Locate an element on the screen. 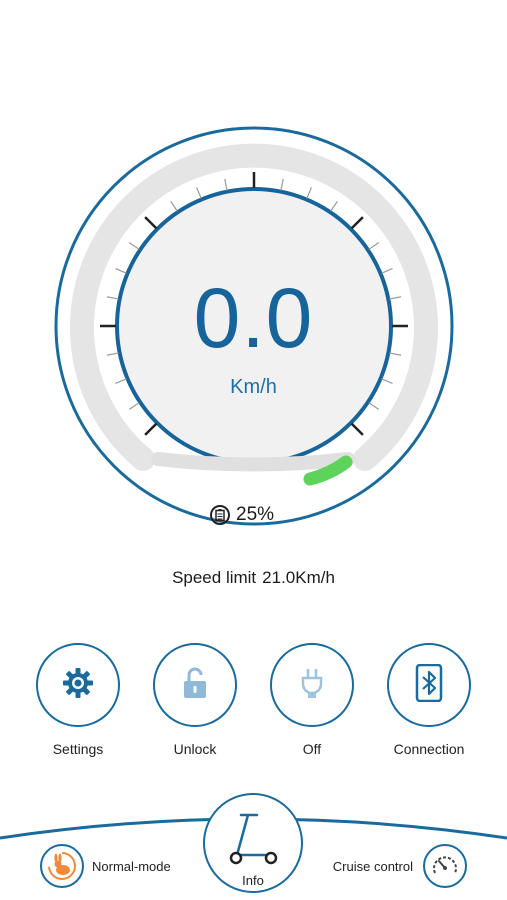 This screenshot has width=507, height=900. gear-icon is located at coordinates (78, 685).